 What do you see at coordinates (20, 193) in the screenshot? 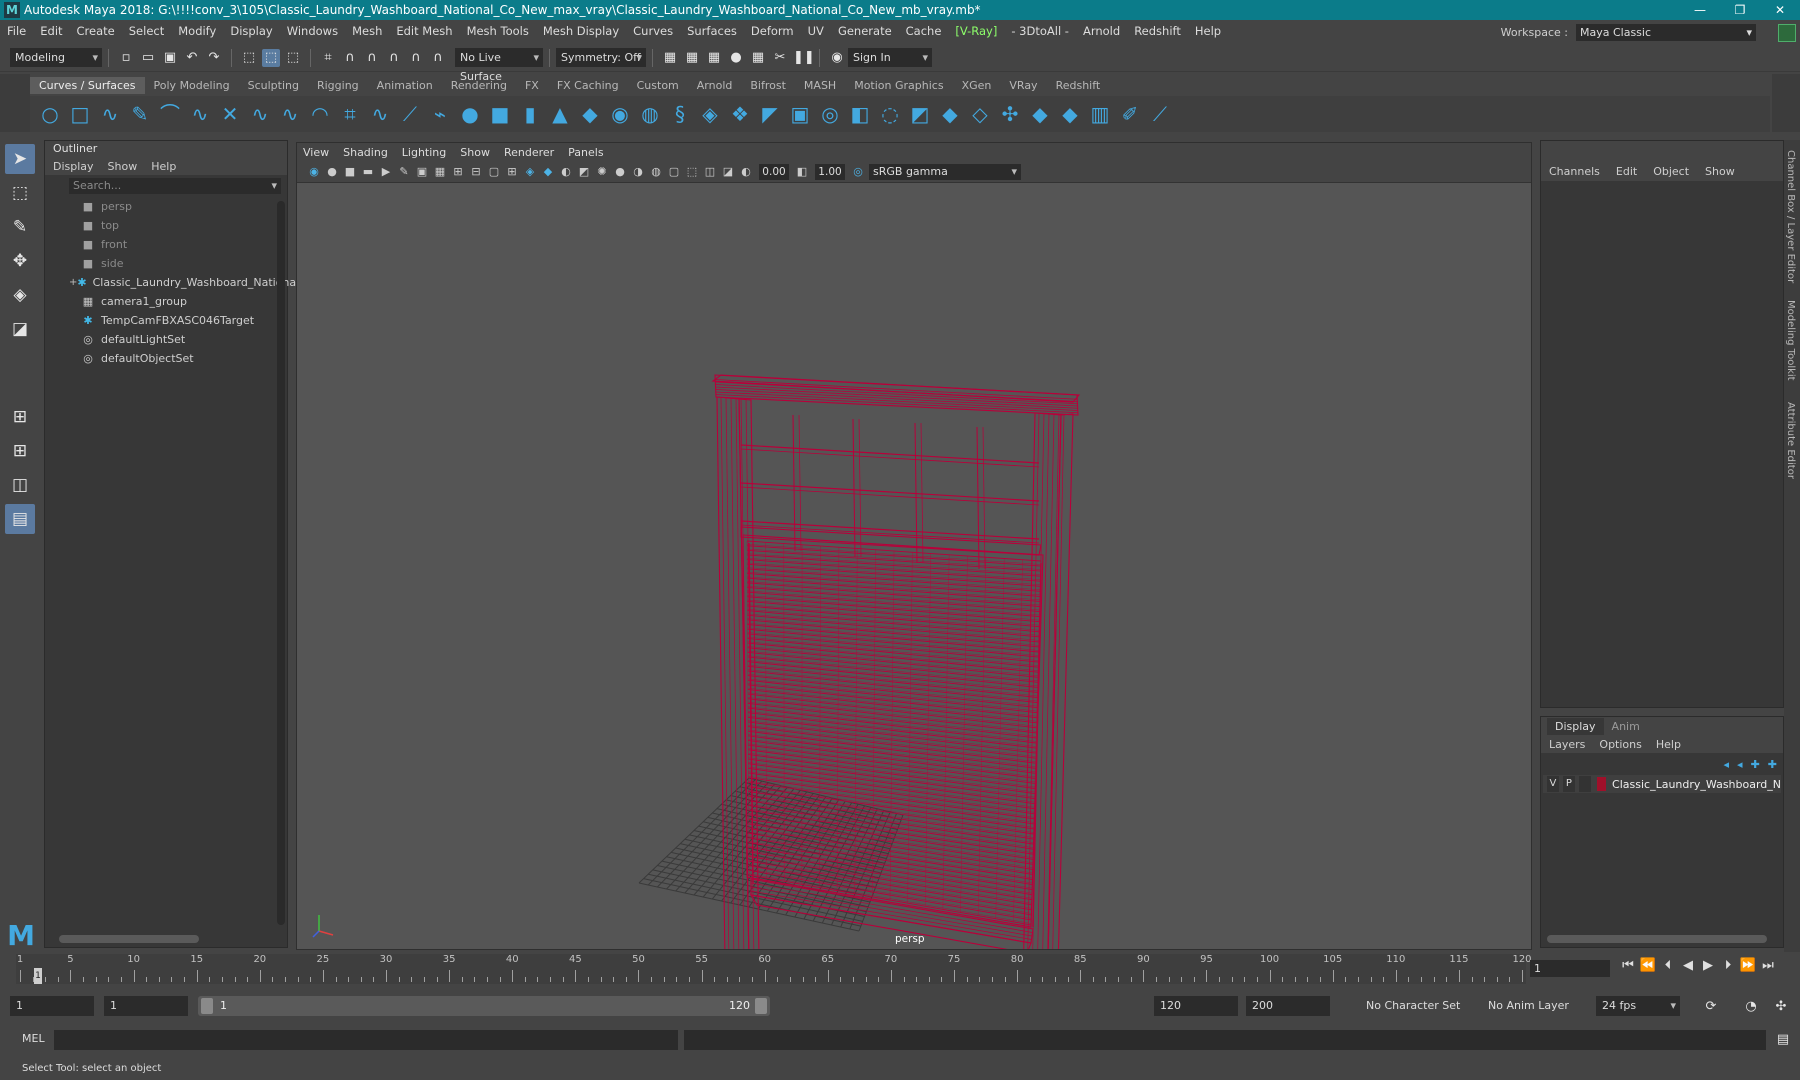
I see `lasso-tool-icon: ⬚` at bounding box center [20, 193].